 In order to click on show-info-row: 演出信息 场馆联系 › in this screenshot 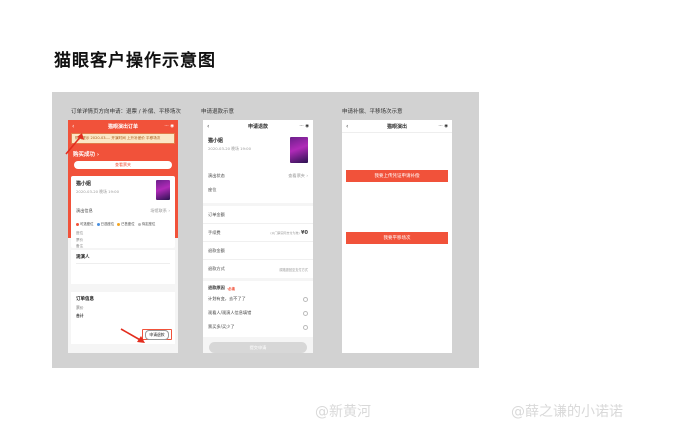, I will do `click(123, 211)`.